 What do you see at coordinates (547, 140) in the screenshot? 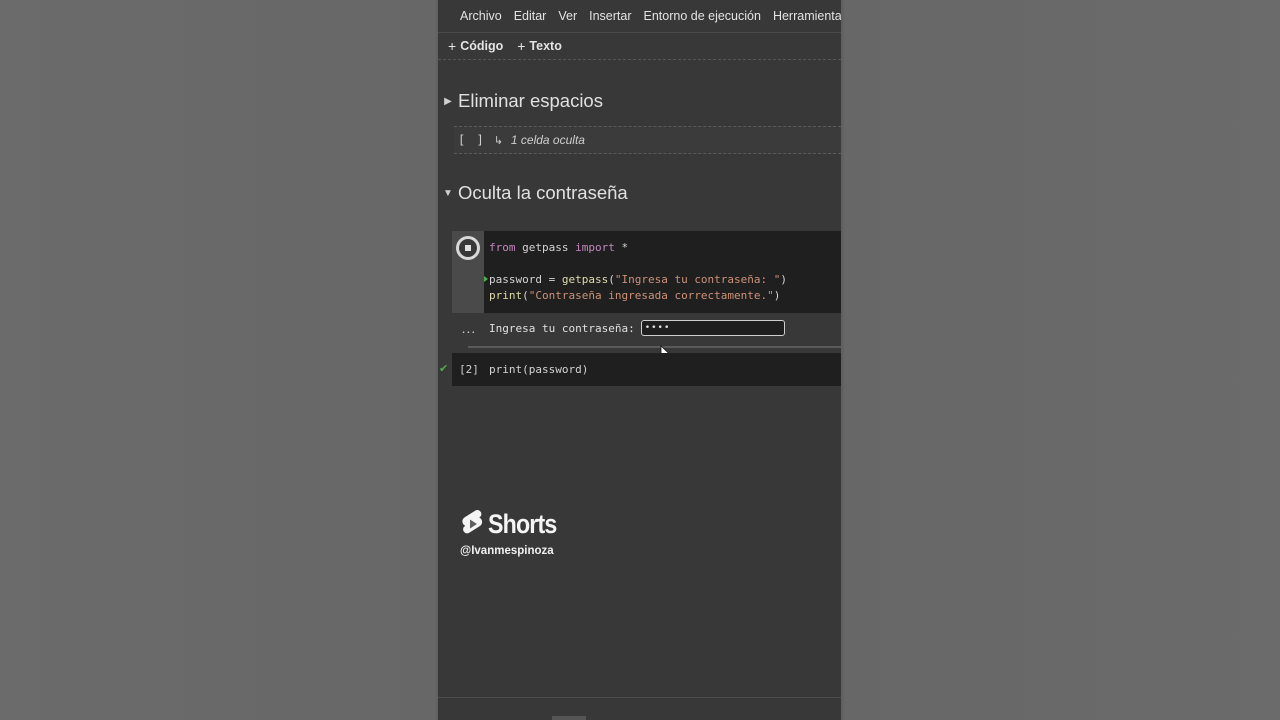
I see `hidden-cell-text: 1 celda oculta` at bounding box center [547, 140].